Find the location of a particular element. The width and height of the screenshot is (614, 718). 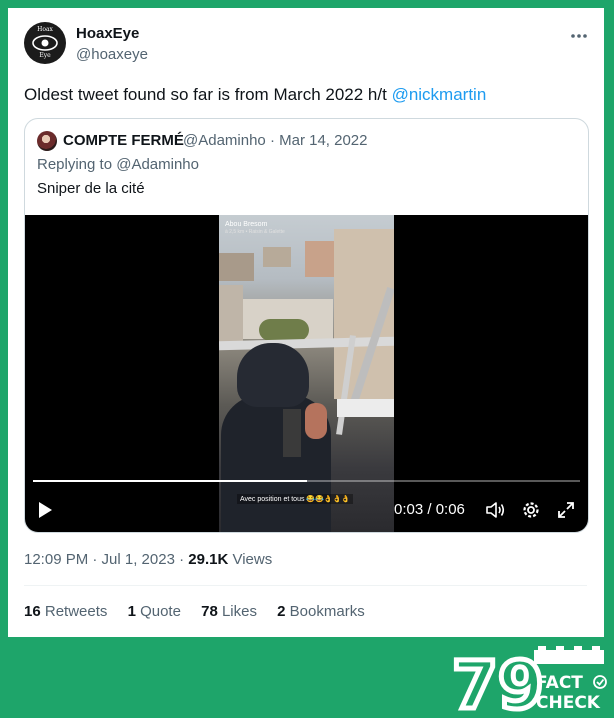

quoted-display-name: COMPTE FERMÉ is located at coordinates (123, 140).